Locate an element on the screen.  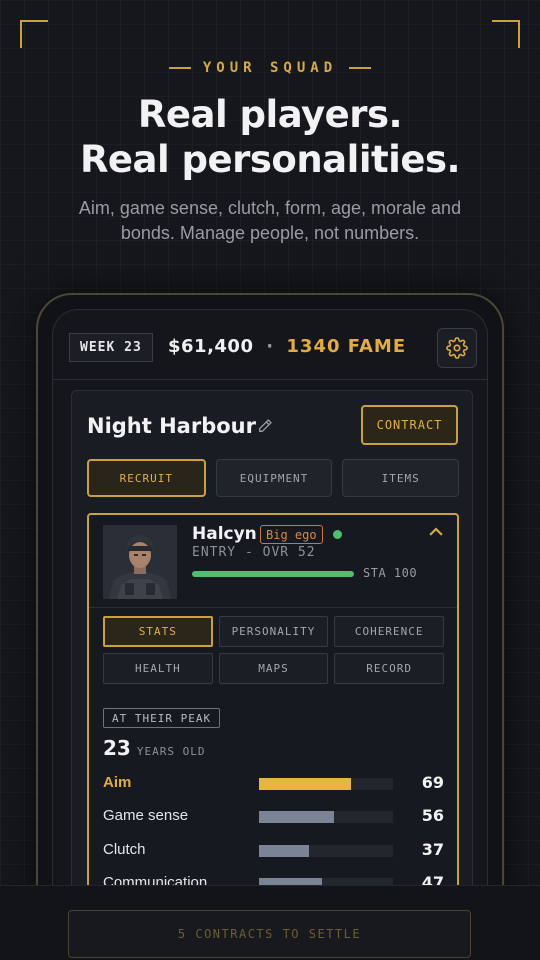
stat-row-clutch: Clutch 37 is located at coordinates (273, 850).